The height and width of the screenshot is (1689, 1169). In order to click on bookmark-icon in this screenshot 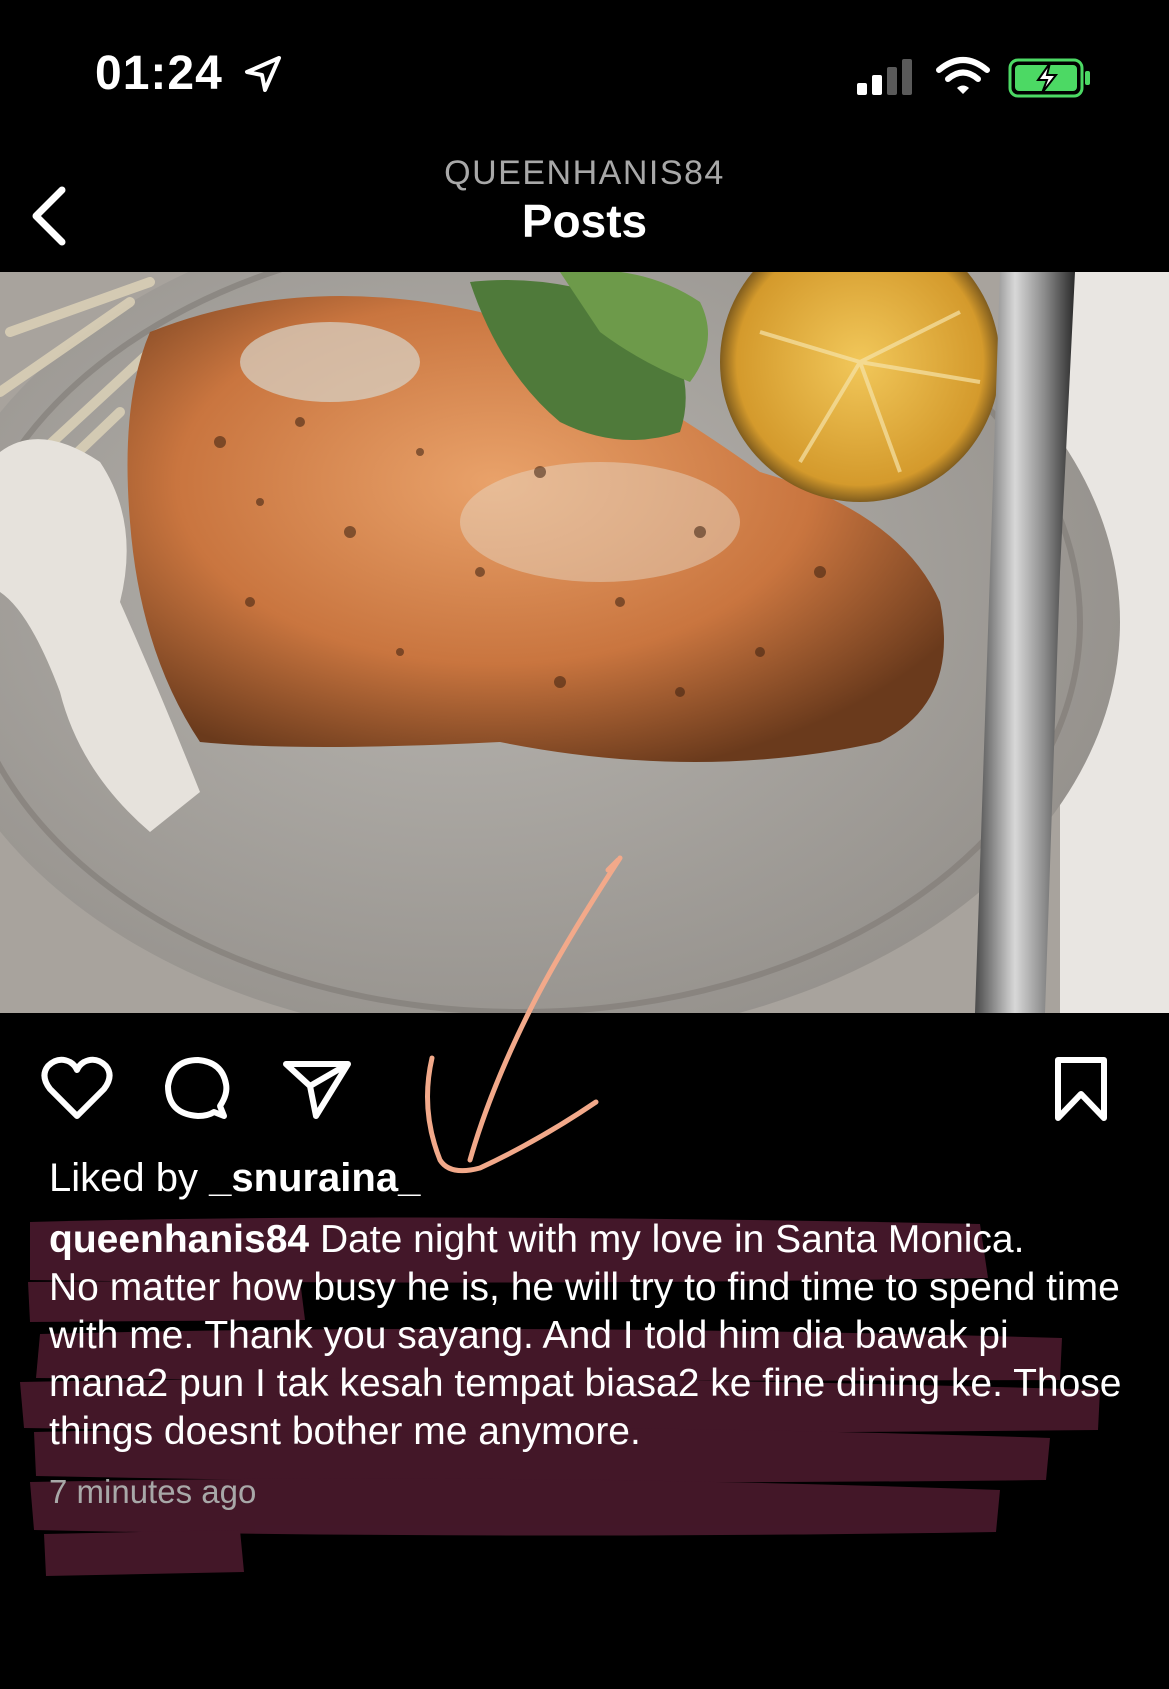, I will do `click(1081, 1089)`.